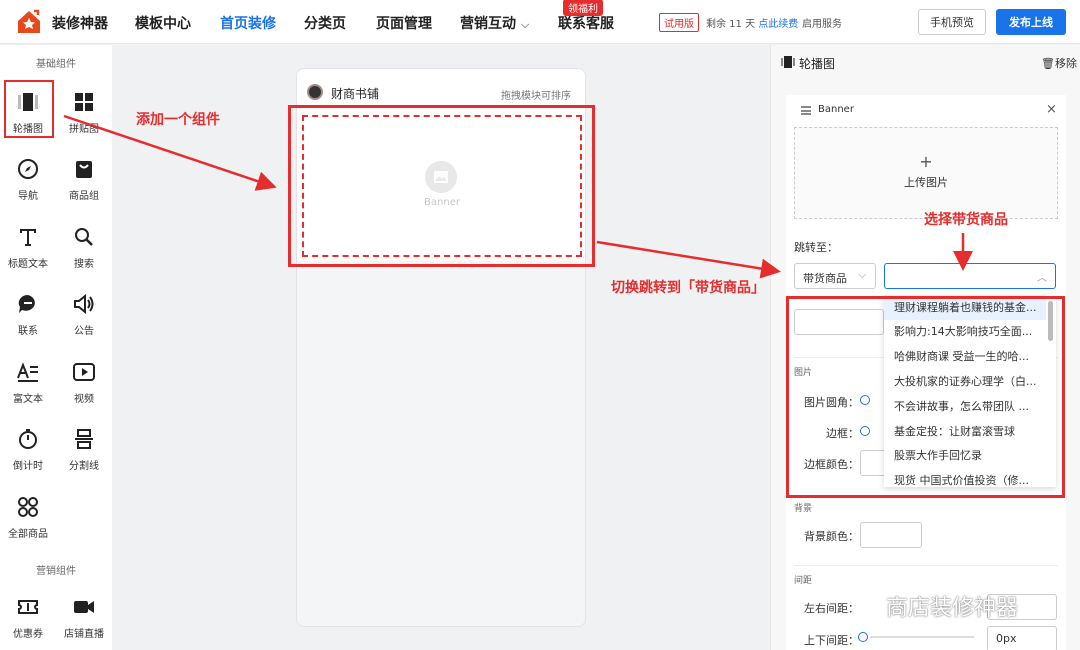 This screenshot has height=650, width=1080. I want to click on watermark-text: 商店装修神器, so click(952, 608).